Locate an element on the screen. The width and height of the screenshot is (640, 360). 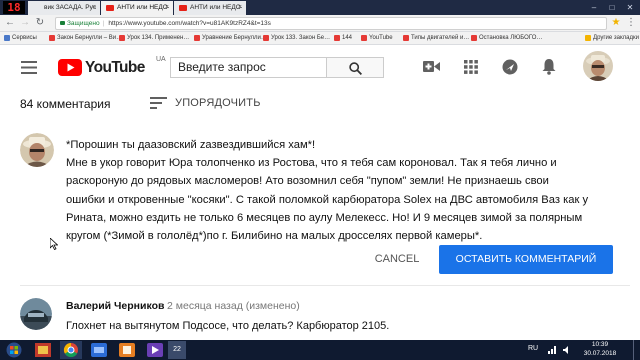
youtube-masthead: YouTube UA Введите запрос is located at coordinates (320, 67).